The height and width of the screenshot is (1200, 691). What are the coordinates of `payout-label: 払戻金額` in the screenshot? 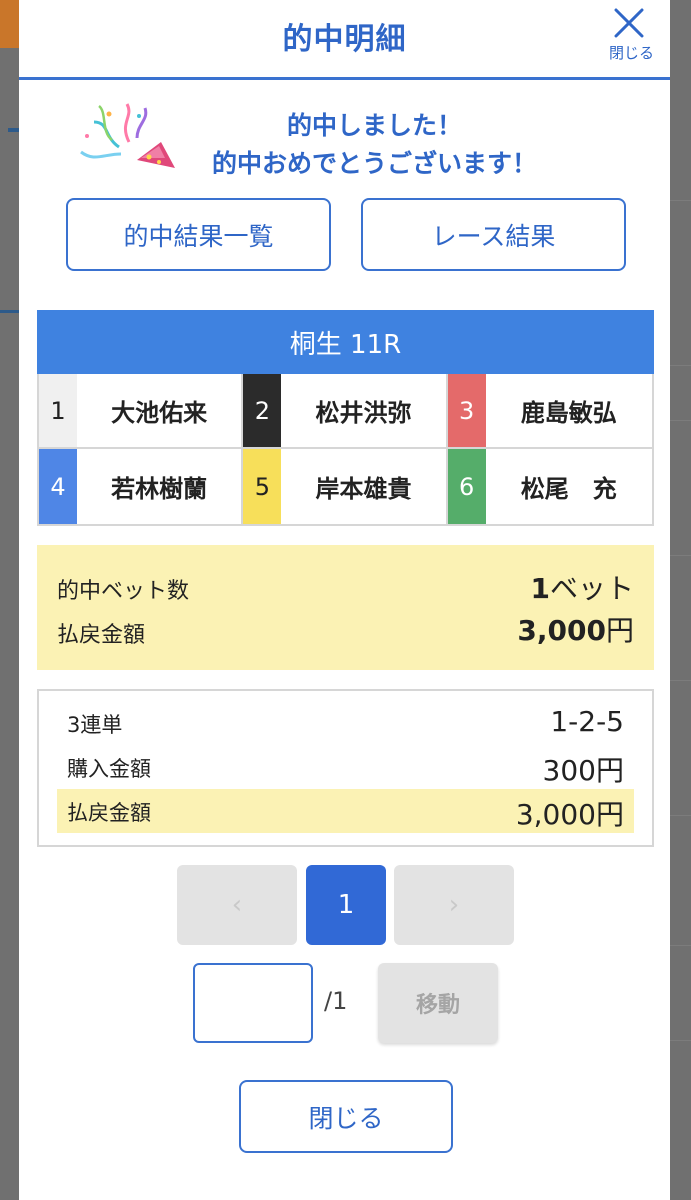 It's located at (101, 635).